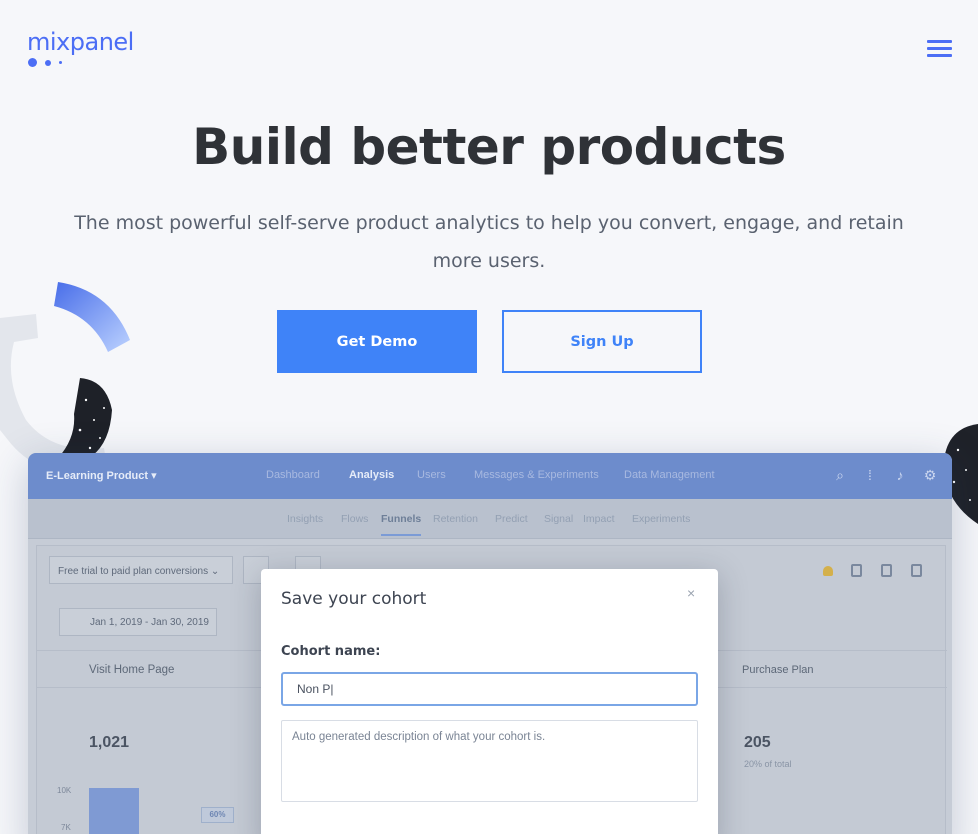 The image size is (978, 834). I want to click on conversion-badge: 60%, so click(217, 815).